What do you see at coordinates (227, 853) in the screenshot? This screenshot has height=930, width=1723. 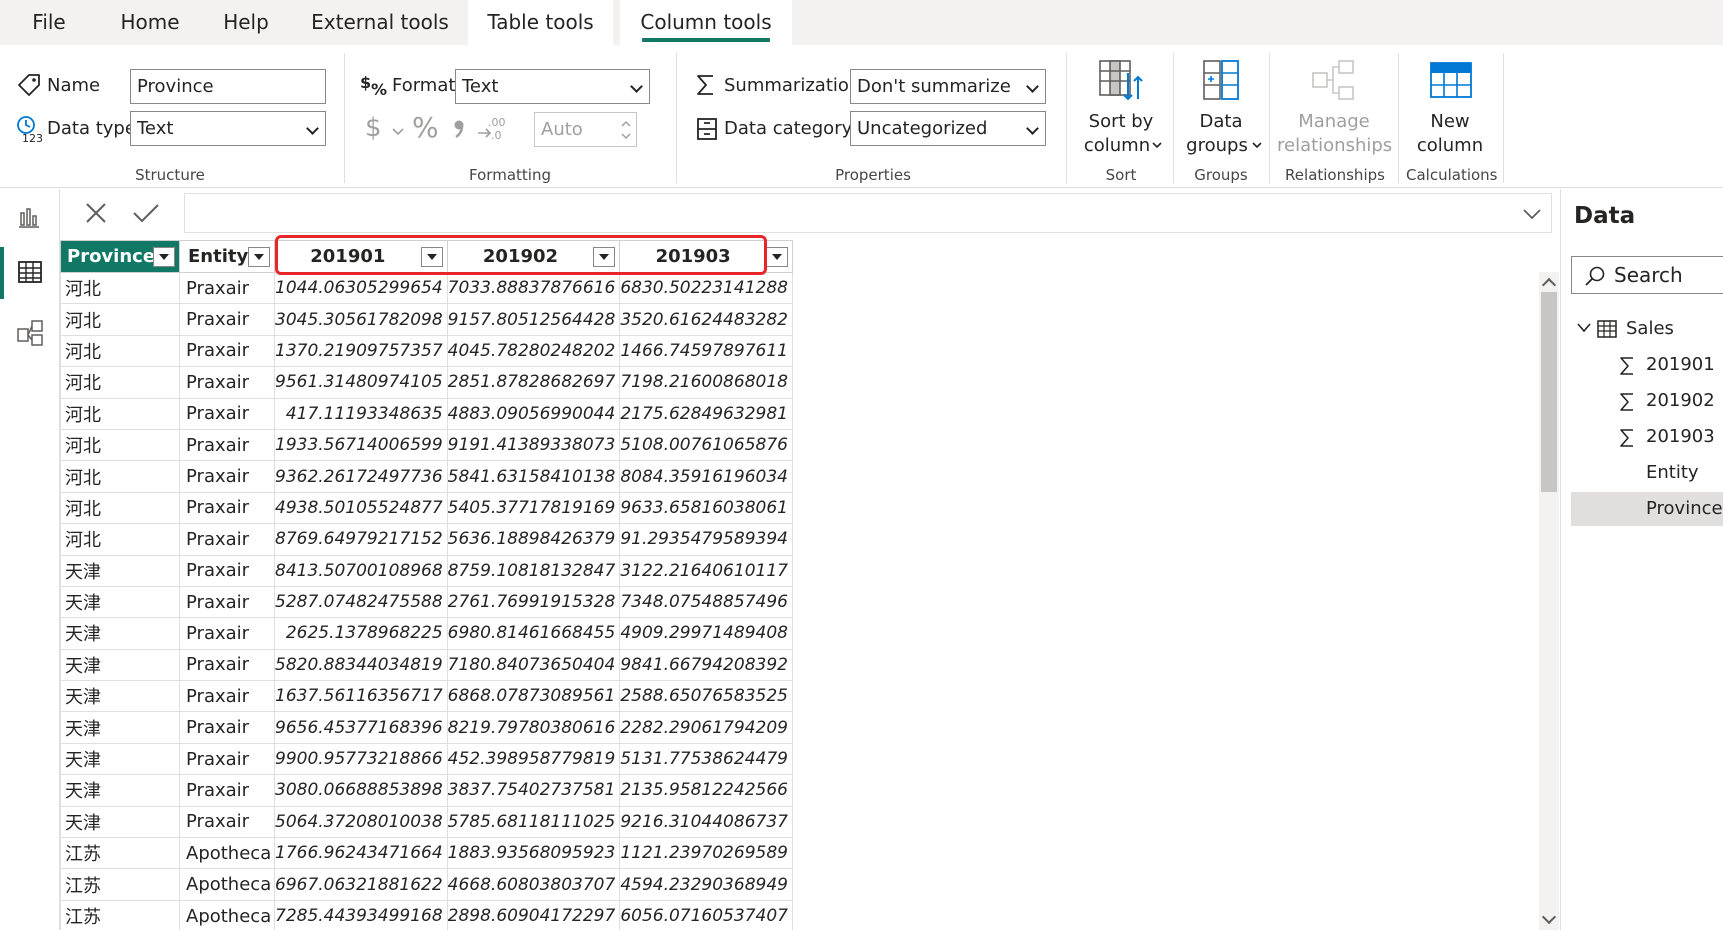 I see `cell-entity: Apotheca` at bounding box center [227, 853].